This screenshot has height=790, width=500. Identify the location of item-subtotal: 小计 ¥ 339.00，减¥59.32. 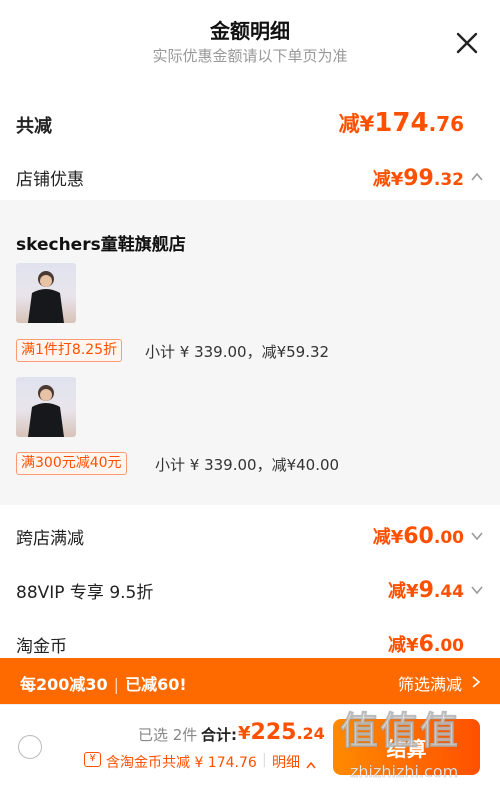
(237, 352).